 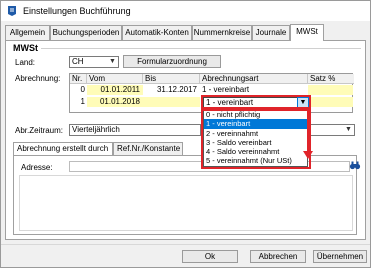 What do you see at coordinates (172, 61) in the screenshot?
I see `formularzuordnung-button: Formularzuordnung` at bounding box center [172, 61].